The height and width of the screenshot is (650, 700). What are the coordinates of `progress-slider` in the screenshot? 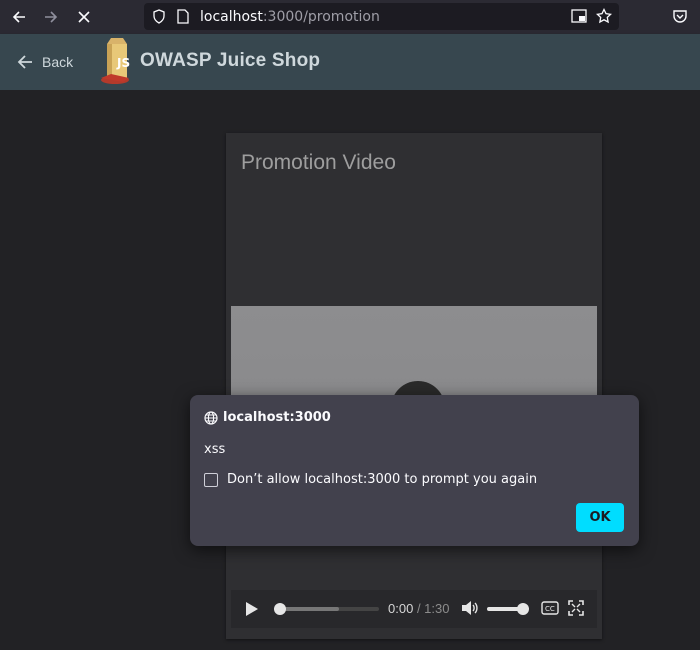 It's located at (326, 609).